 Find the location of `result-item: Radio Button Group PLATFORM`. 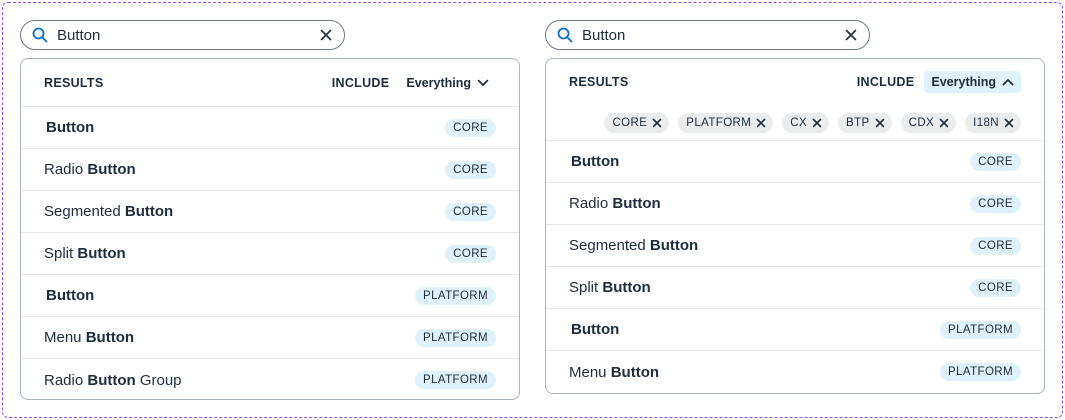

result-item: Radio Button Group PLATFORM is located at coordinates (270, 379).